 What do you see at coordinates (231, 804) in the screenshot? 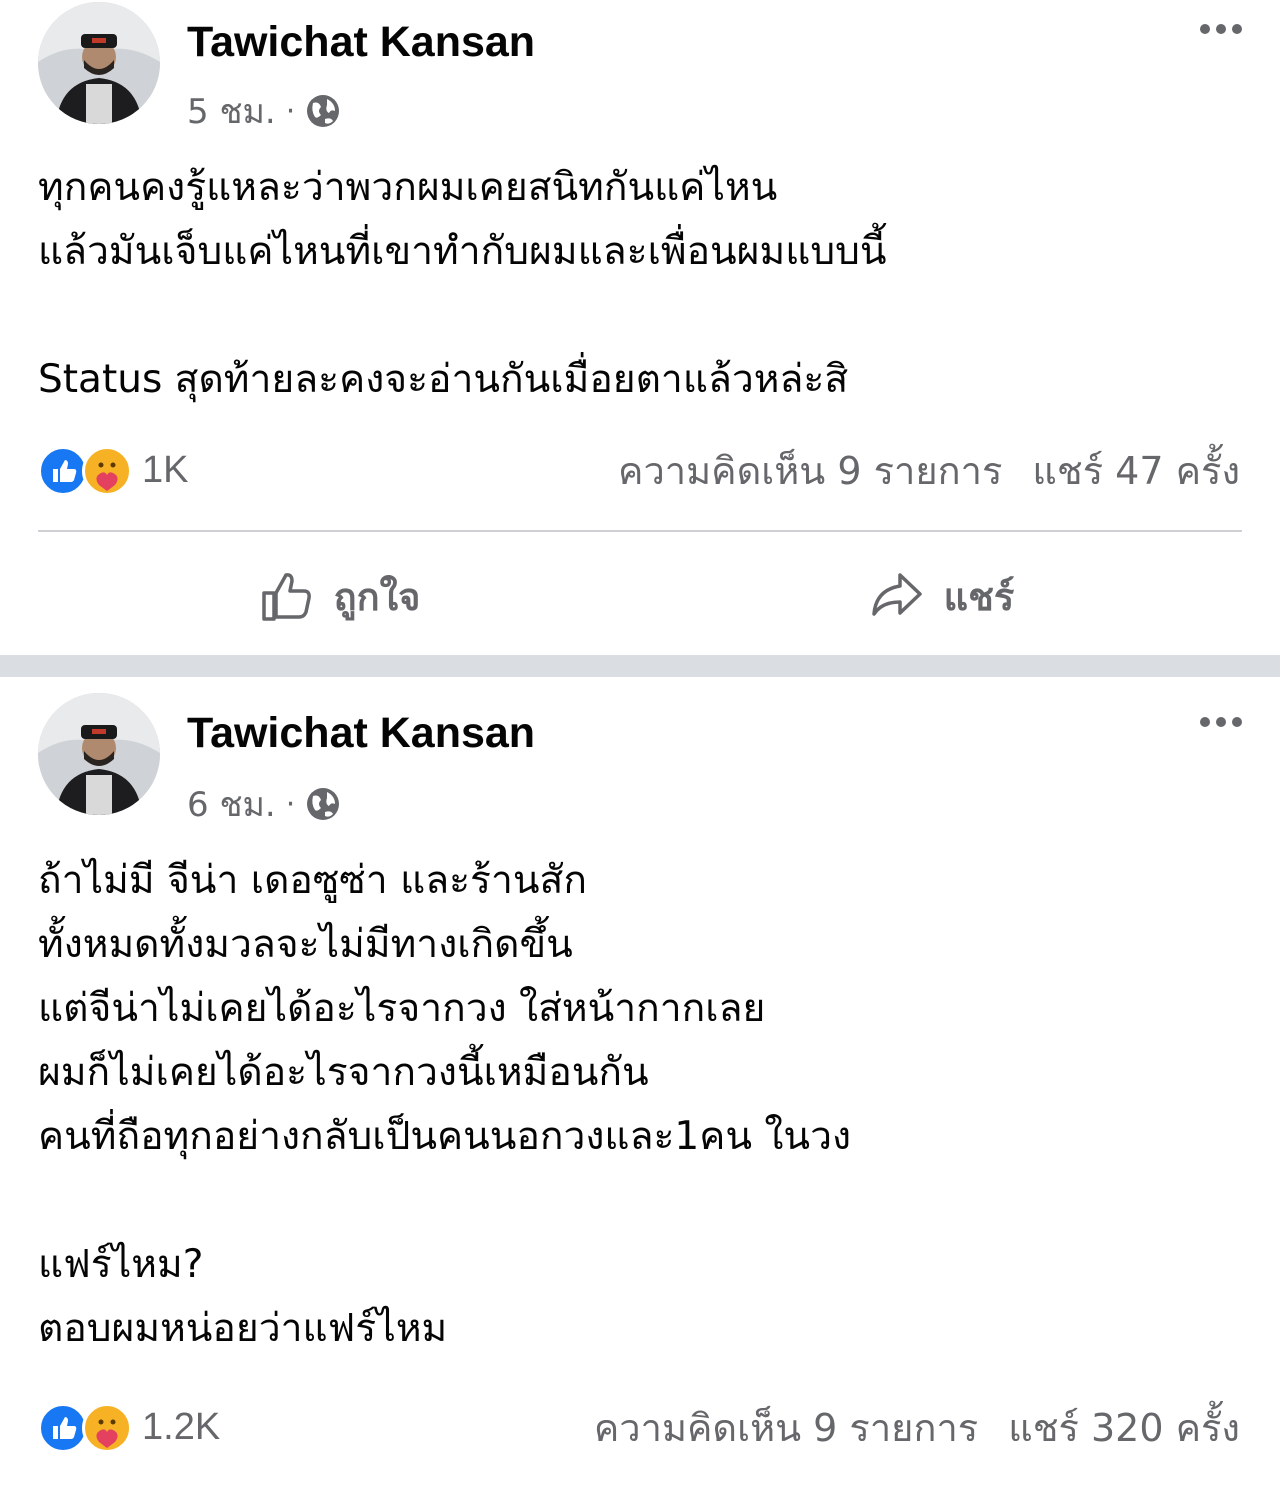
I see `post-time: 6 ชม.` at bounding box center [231, 804].